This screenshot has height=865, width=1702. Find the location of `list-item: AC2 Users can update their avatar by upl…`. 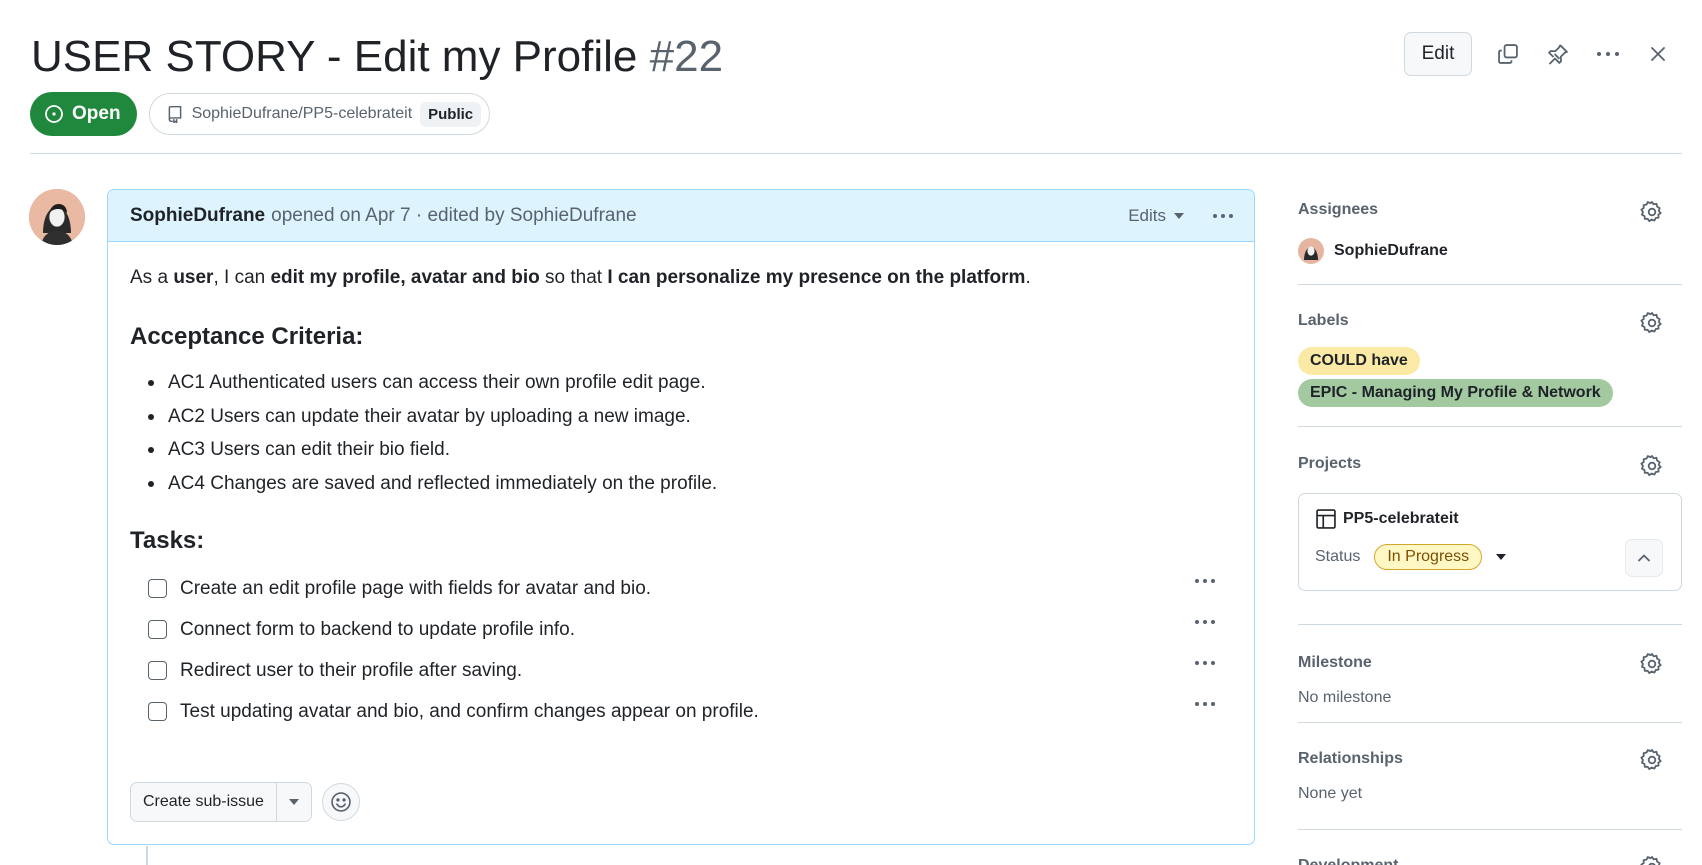

list-item: AC2 Users can update their avatar by upl… is located at coordinates (689, 417).